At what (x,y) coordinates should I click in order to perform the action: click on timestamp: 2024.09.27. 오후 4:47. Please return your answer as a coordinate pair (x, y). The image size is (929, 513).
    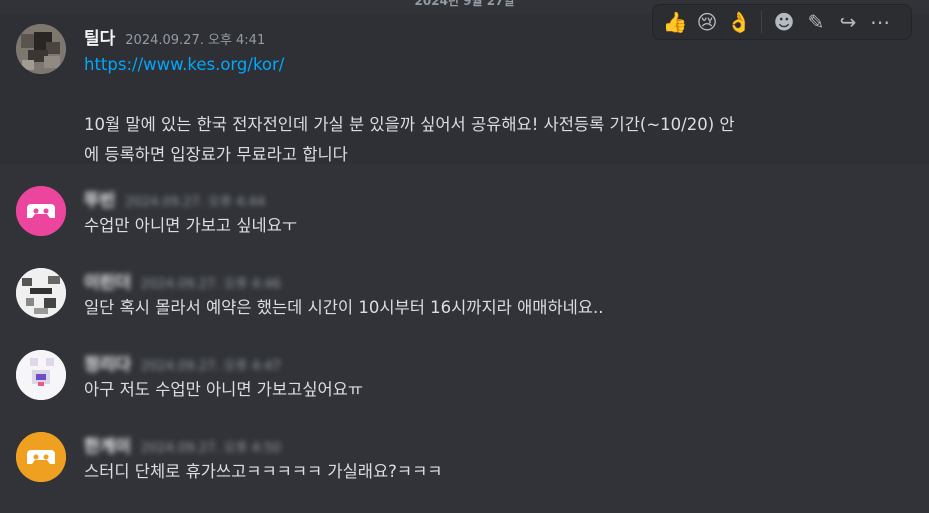
    Looking at the image, I should click on (211, 364).